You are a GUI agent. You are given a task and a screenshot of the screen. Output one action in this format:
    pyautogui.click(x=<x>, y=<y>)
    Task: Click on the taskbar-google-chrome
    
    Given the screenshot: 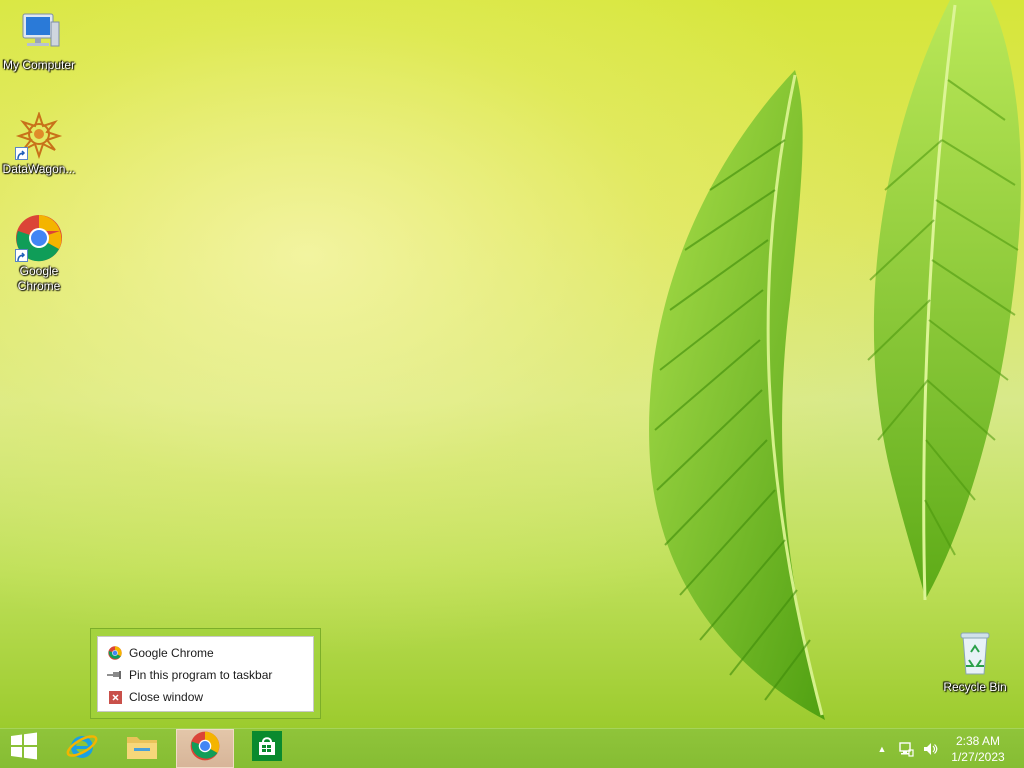 What is the action you would take?
    pyautogui.click(x=205, y=748)
    